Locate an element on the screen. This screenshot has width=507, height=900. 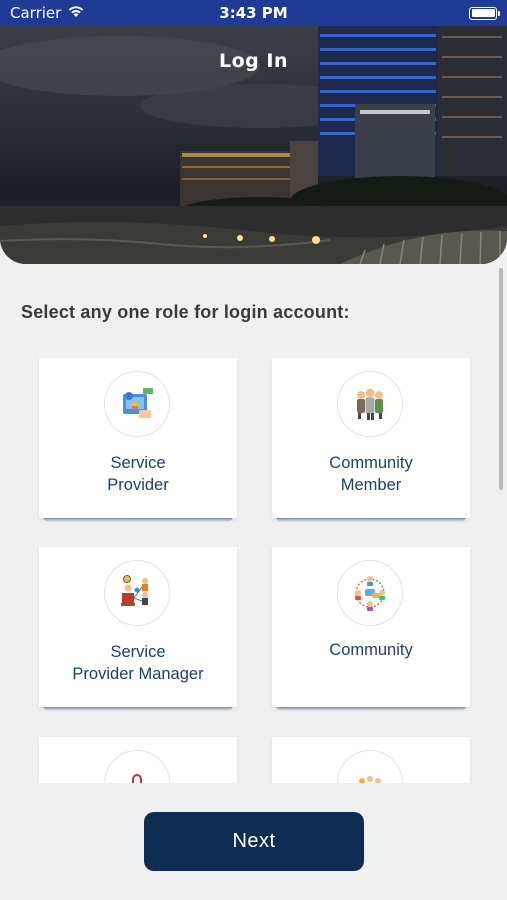
role-card-partial-right is located at coordinates (371, 760).